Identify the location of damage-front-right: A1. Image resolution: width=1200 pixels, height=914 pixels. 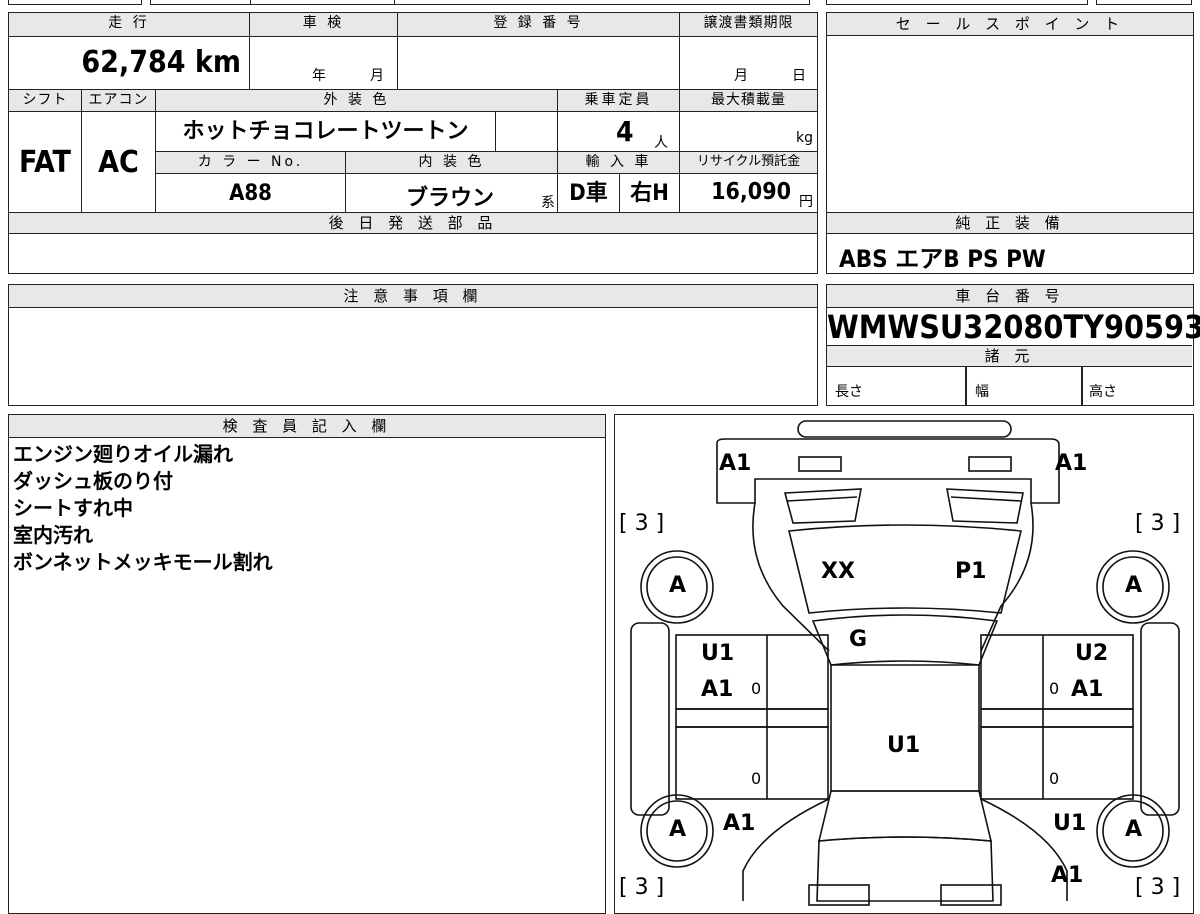
(1071, 463).